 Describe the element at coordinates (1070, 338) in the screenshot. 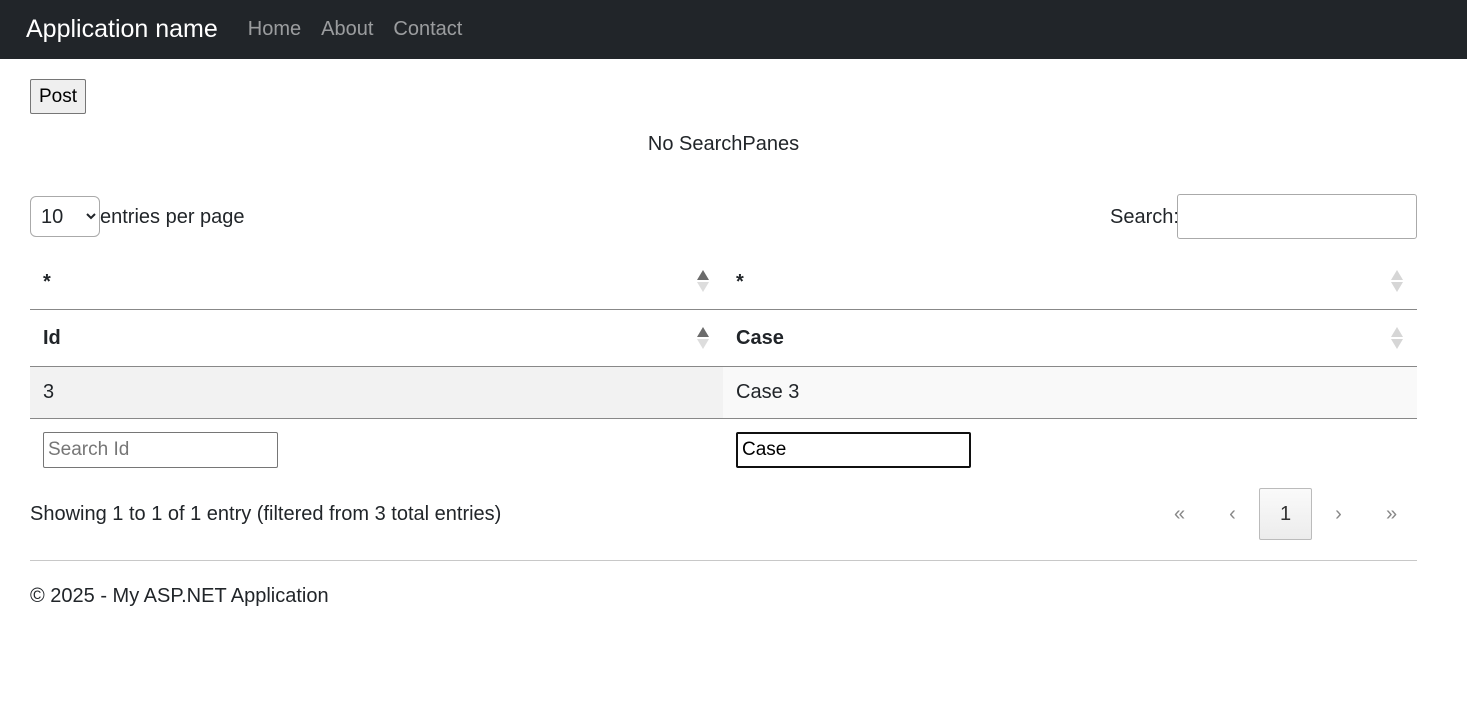

I see `column-header-case: Case` at that location.